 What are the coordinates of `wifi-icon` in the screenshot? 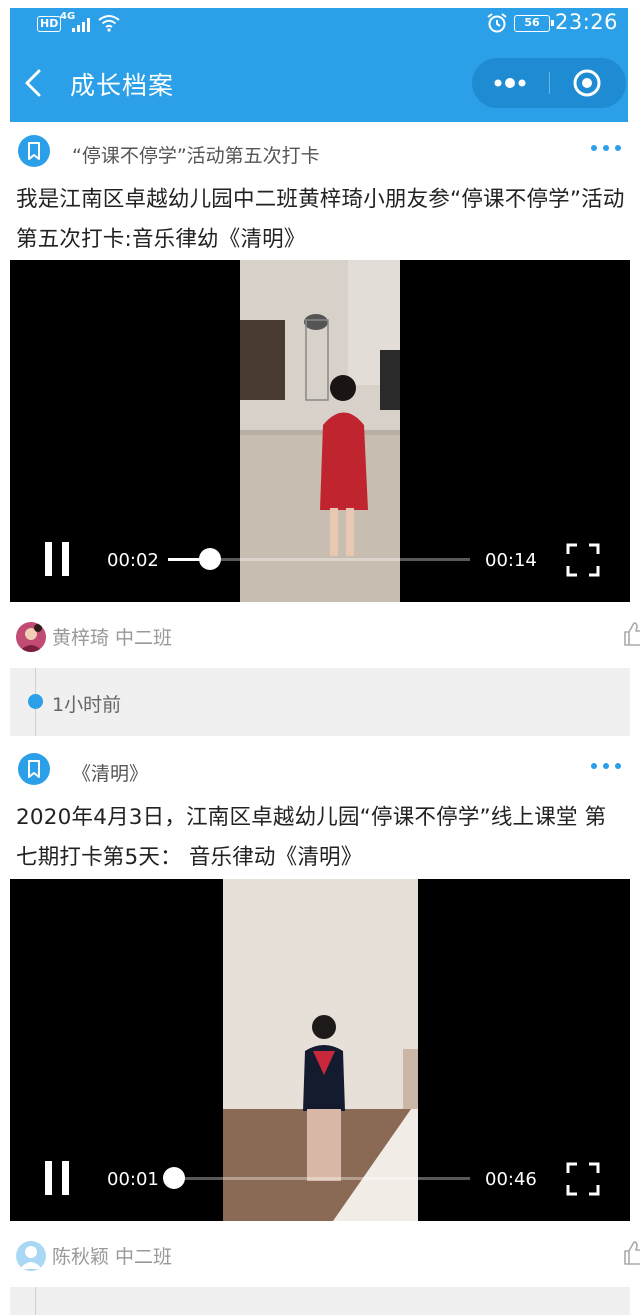 It's located at (109, 23).